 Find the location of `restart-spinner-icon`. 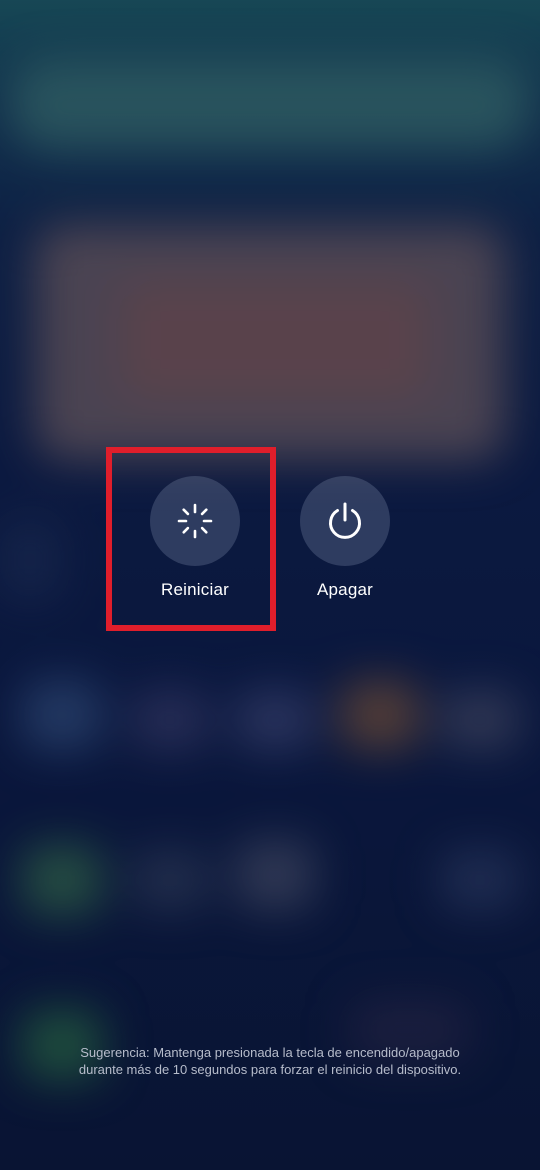

restart-spinner-icon is located at coordinates (195, 521).